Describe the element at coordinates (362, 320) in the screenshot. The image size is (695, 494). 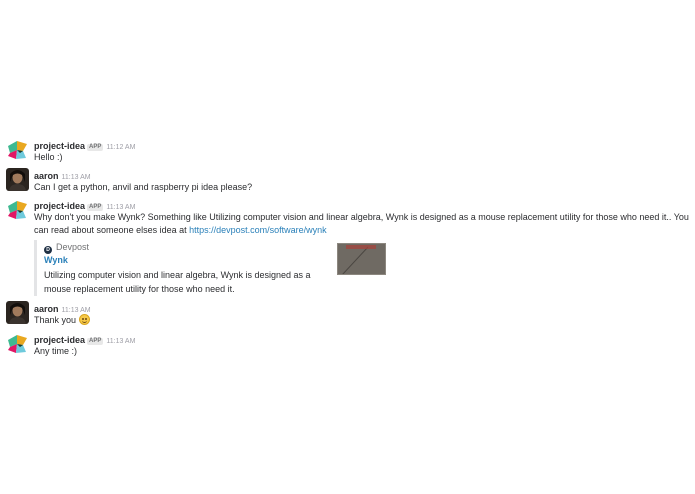
I see `message-text: Thank you` at that location.